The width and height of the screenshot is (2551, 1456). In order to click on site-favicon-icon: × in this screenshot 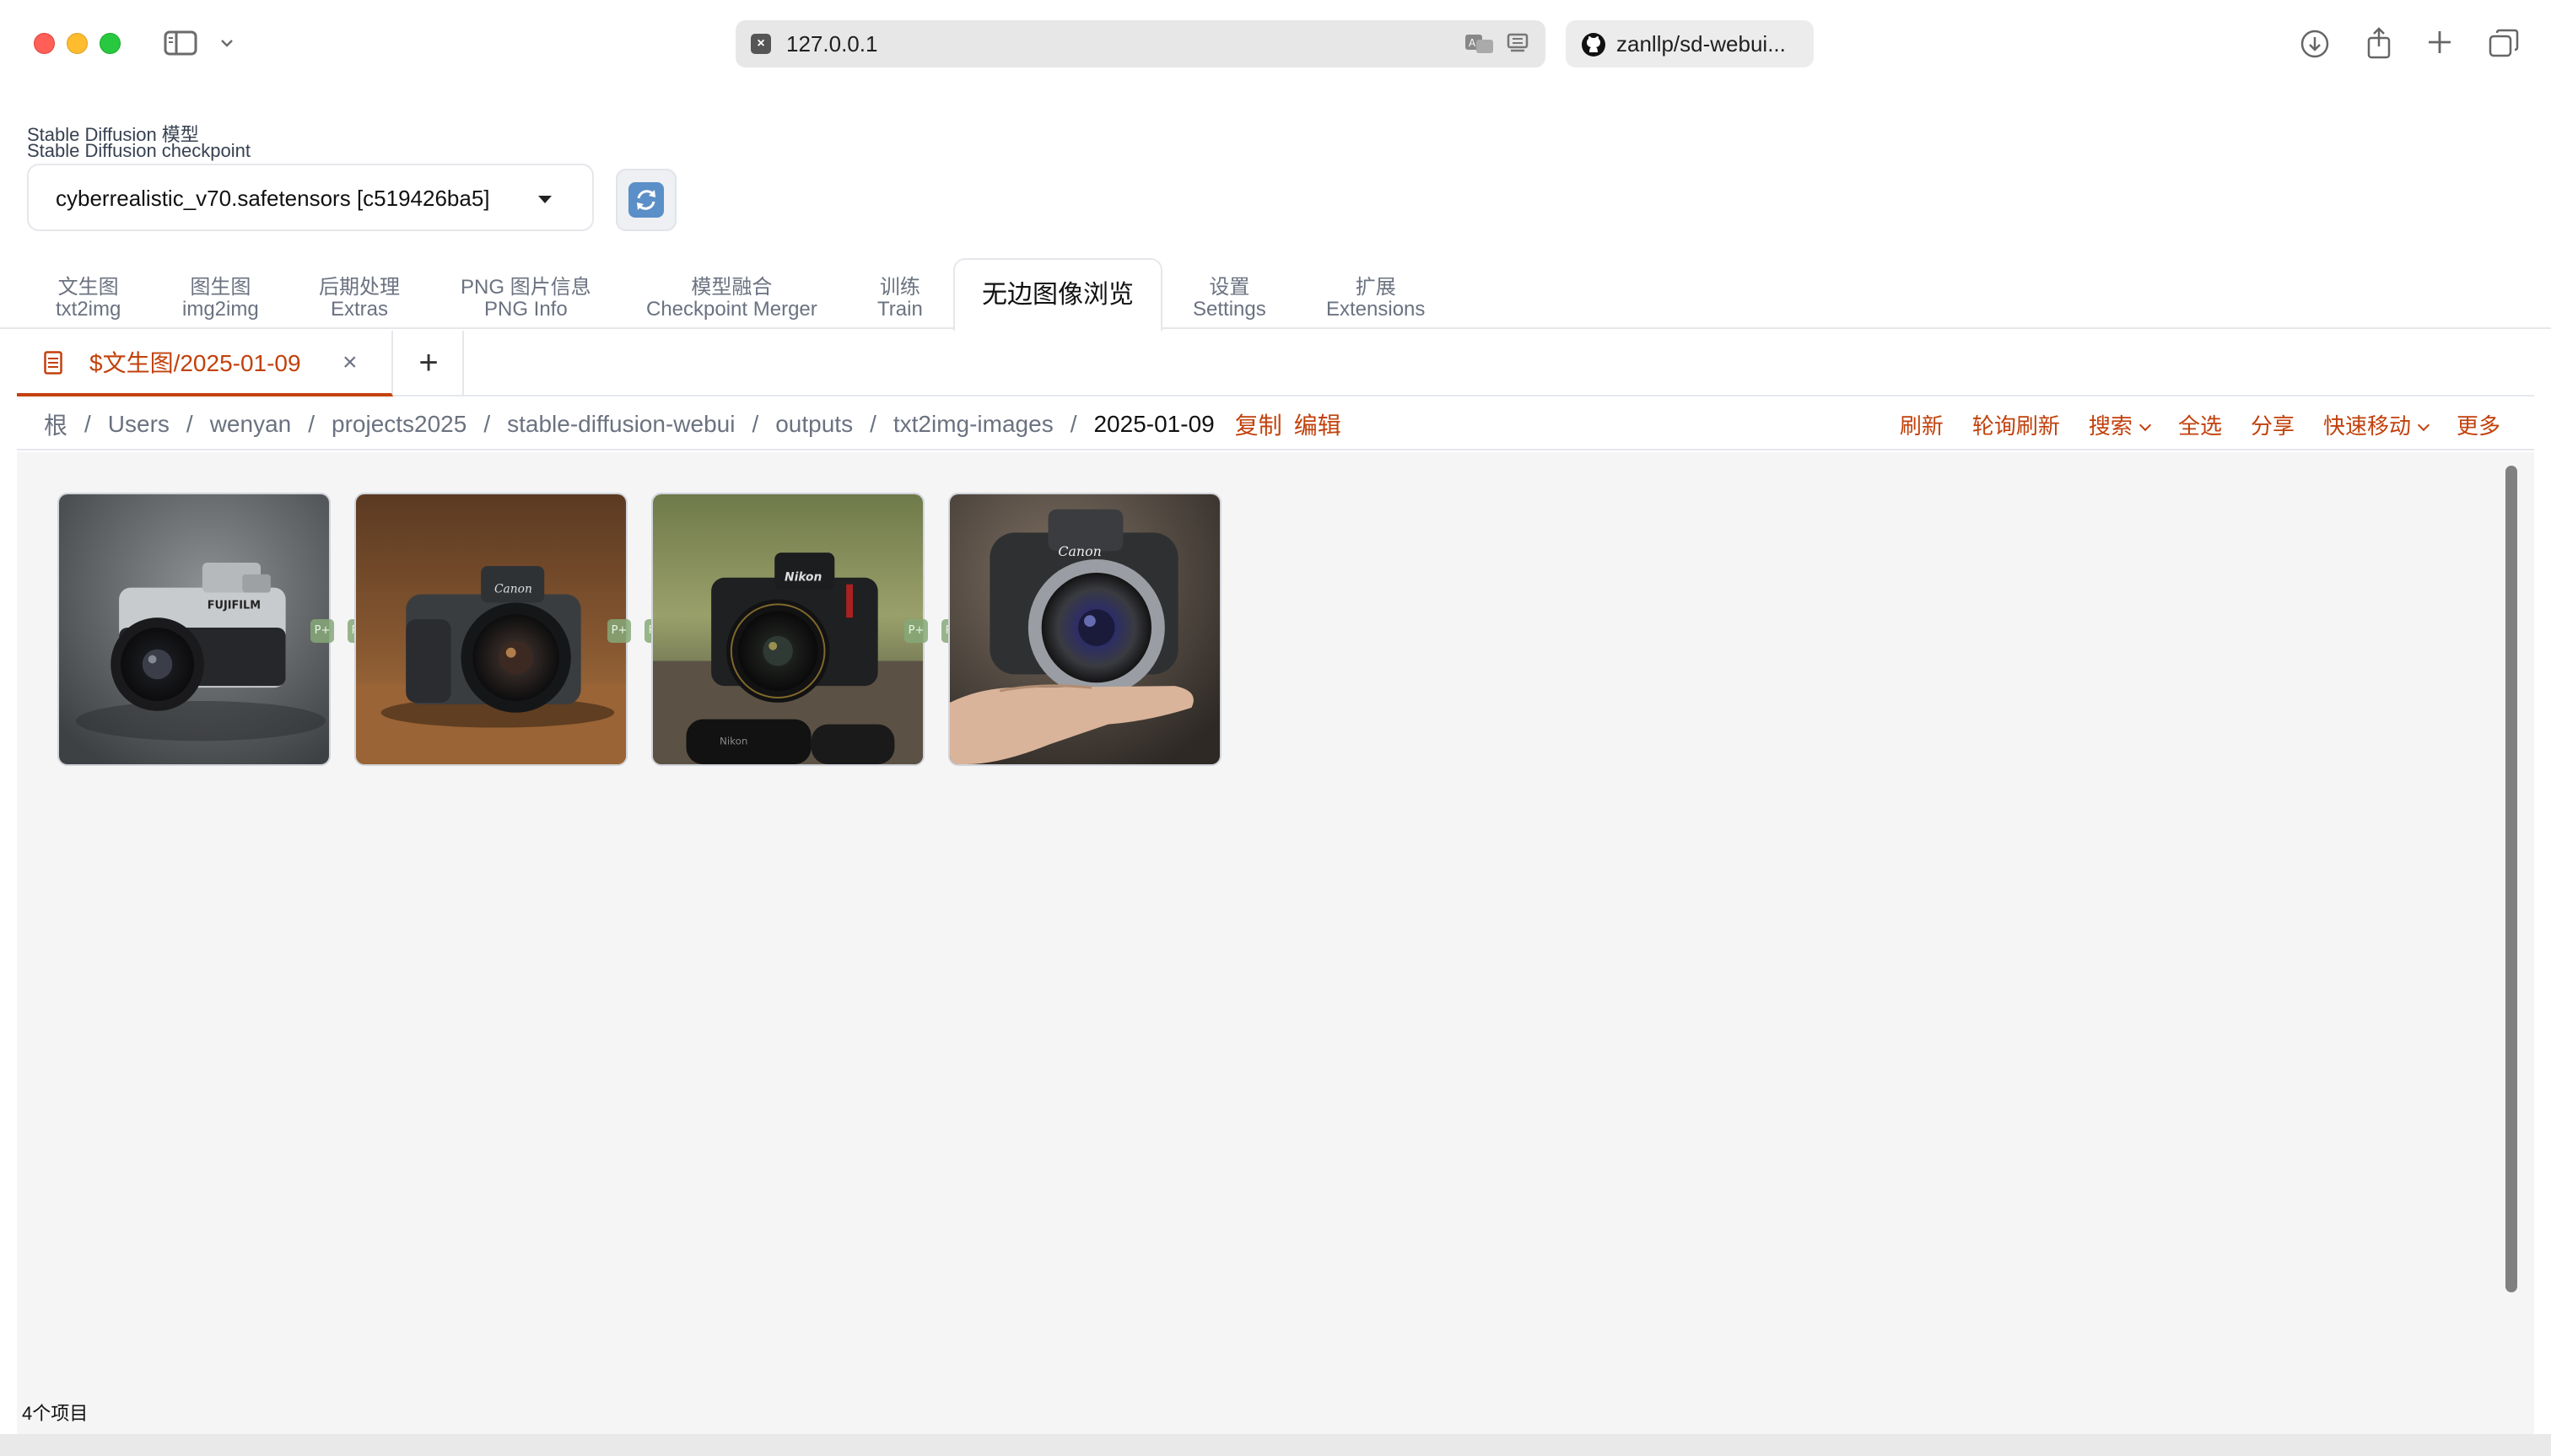, I will do `click(761, 44)`.